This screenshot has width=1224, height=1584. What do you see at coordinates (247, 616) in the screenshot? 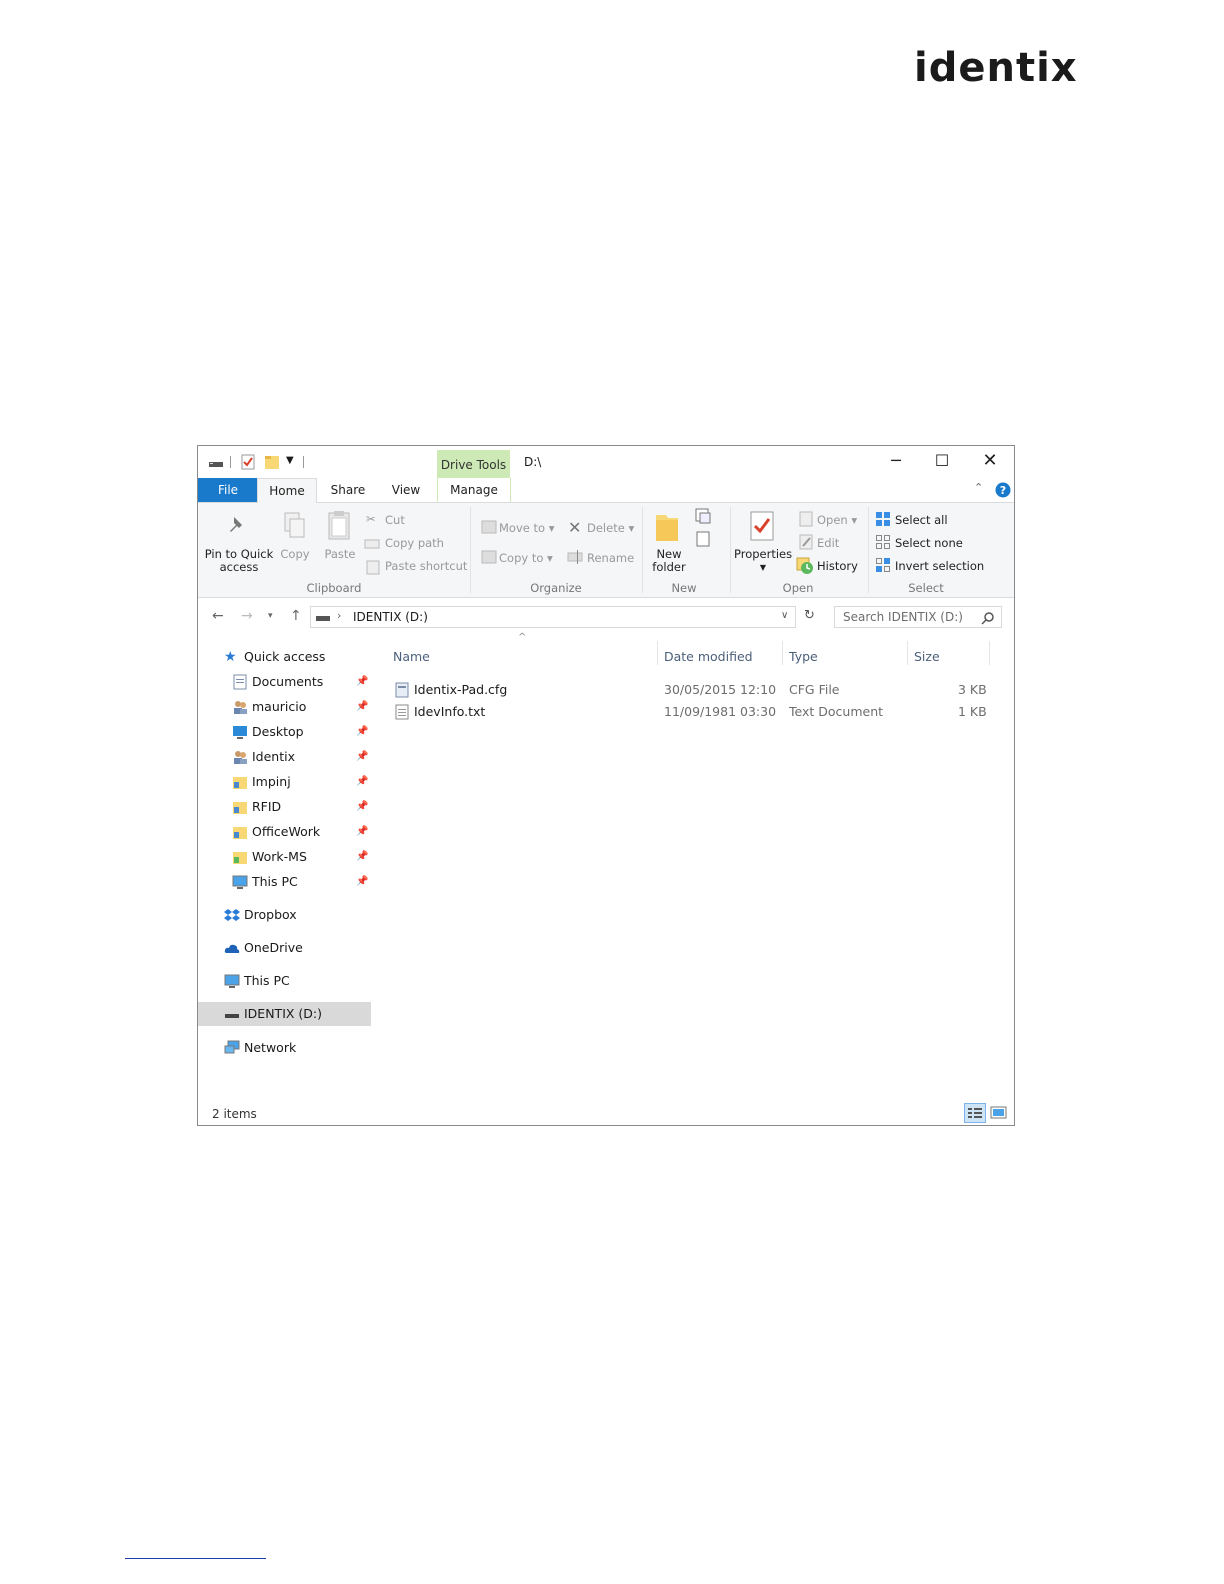
I see `forward-arrow-icon: →` at bounding box center [247, 616].